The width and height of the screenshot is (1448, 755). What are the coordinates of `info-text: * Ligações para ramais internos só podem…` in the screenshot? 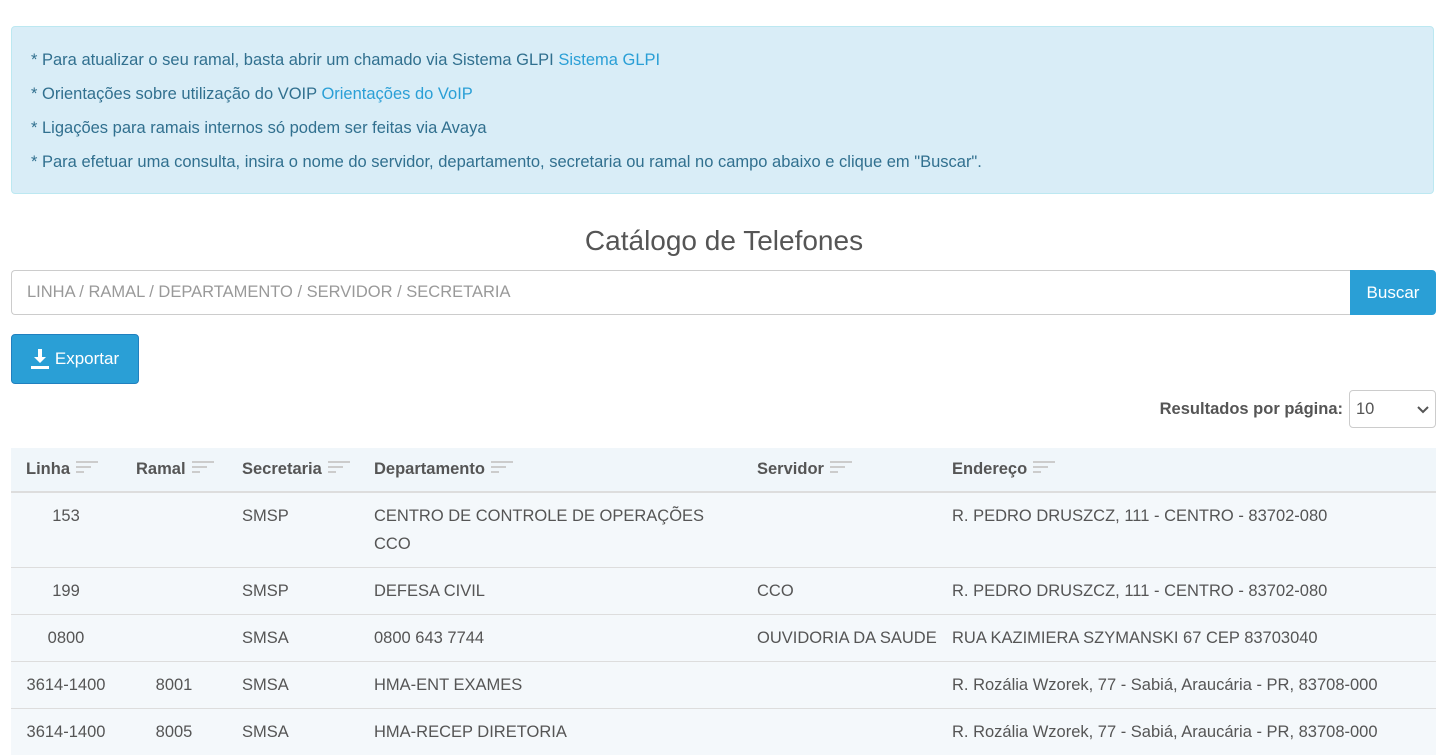 It's located at (259, 128).